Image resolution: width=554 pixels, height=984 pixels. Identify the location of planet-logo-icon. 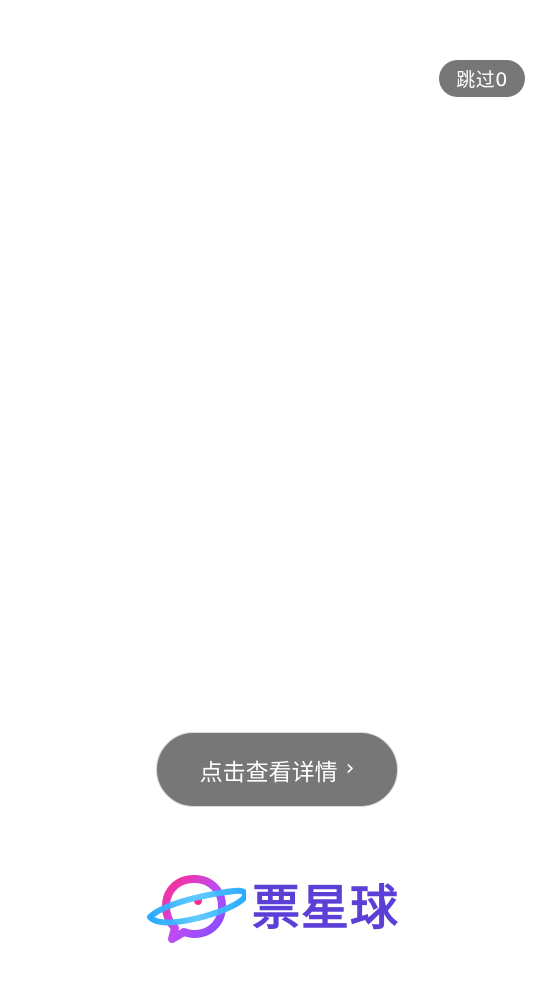
(196, 909).